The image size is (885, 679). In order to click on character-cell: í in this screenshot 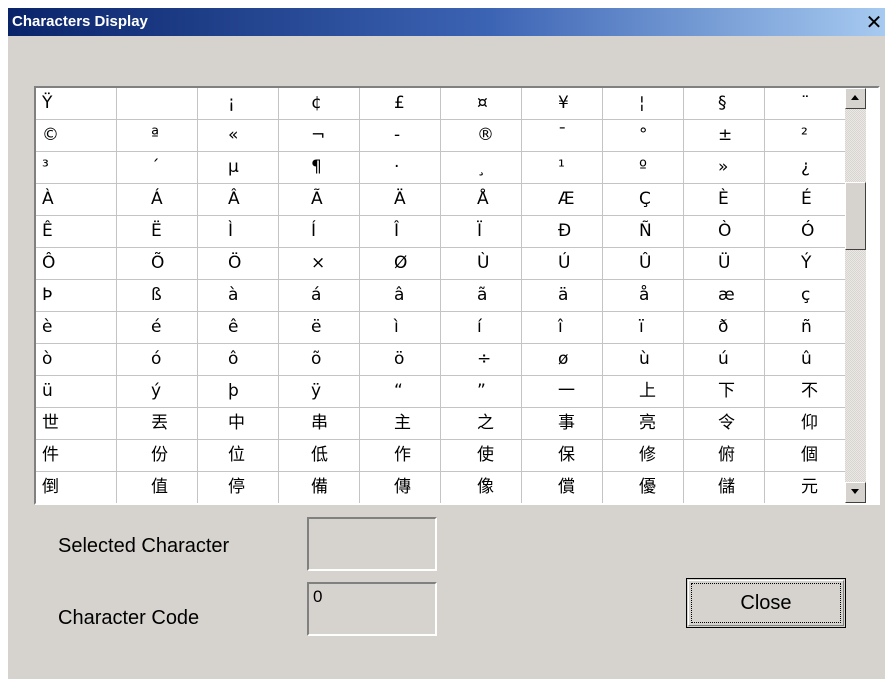, I will do `click(481, 328)`.